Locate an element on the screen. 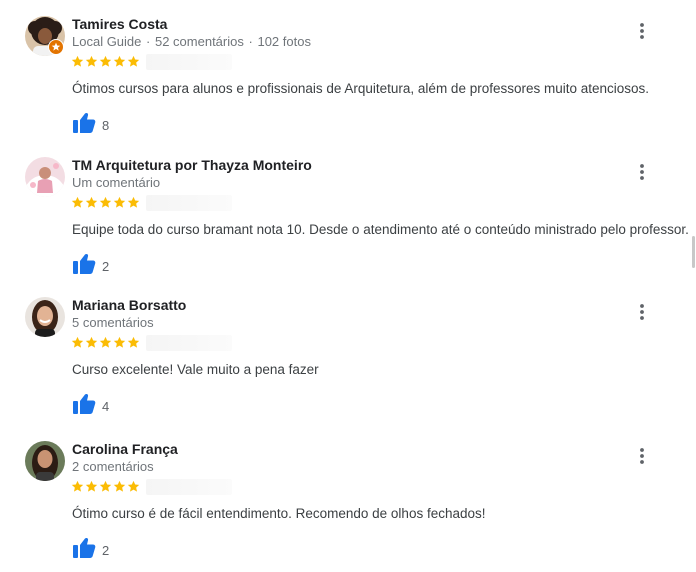 The width and height of the screenshot is (696, 572). reviews-count: 2 comentários is located at coordinates (113, 466).